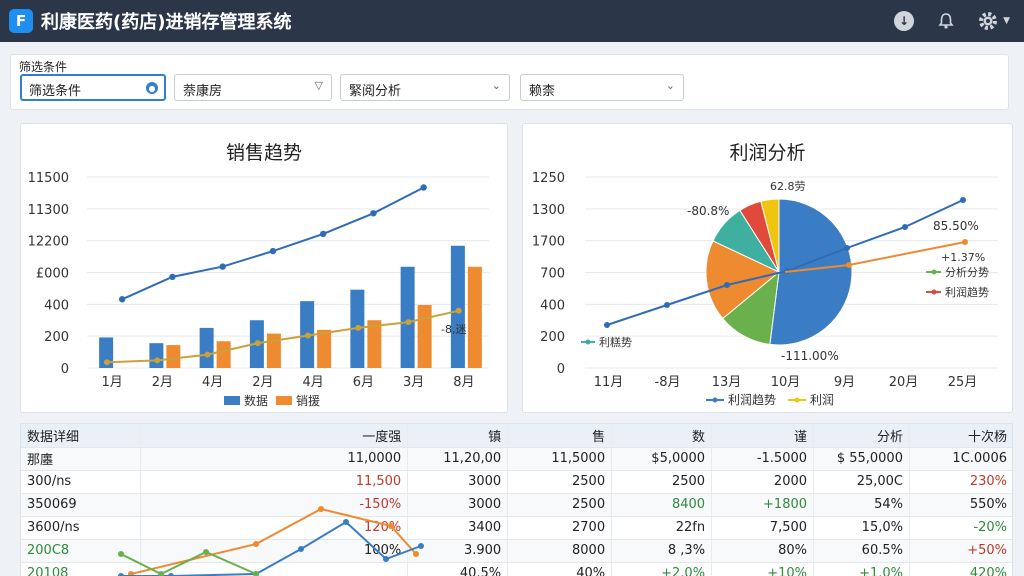  What do you see at coordinates (861, 505) in the screenshot?
I see `table-cell: 54%` at bounding box center [861, 505].